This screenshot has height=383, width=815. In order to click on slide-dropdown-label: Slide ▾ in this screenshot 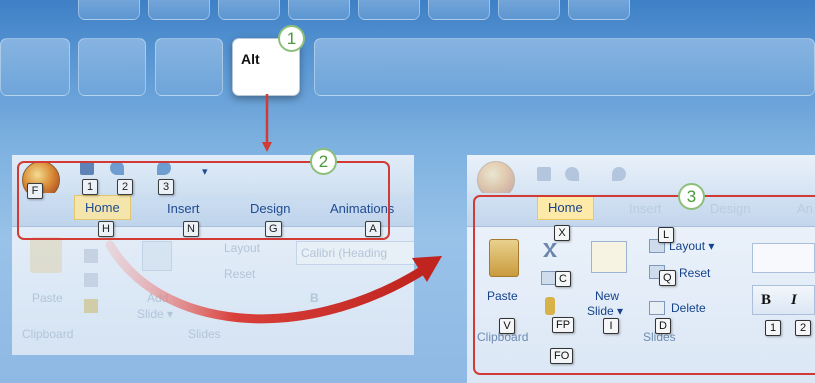, I will do `click(155, 314)`.